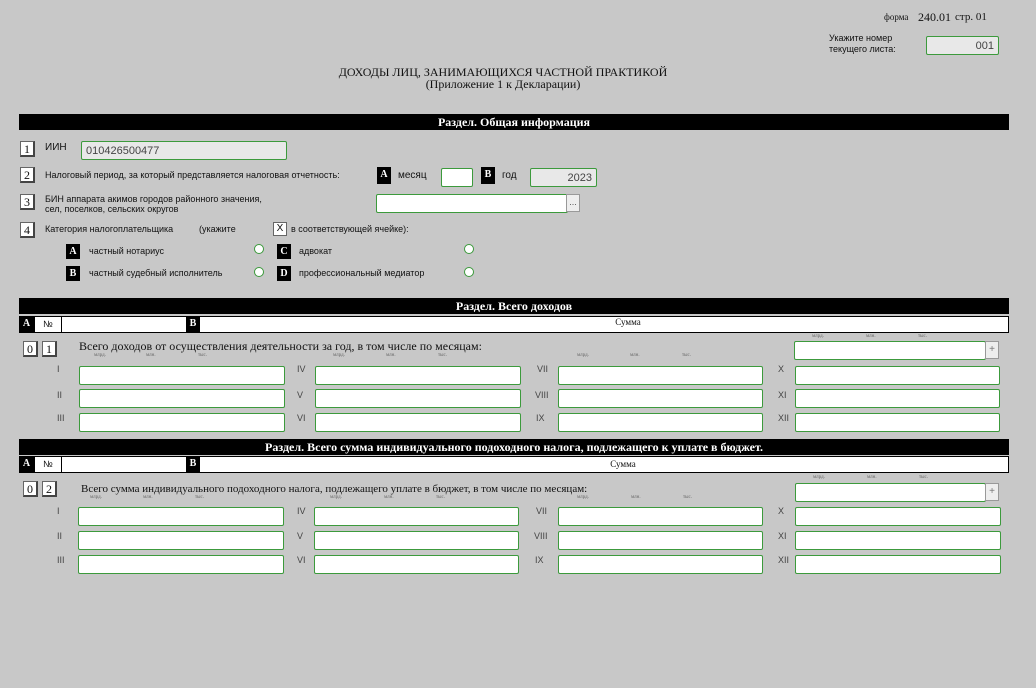 Image resolution: width=1036 pixels, height=688 pixels. I want to click on income-expand-button: +, so click(992, 350).